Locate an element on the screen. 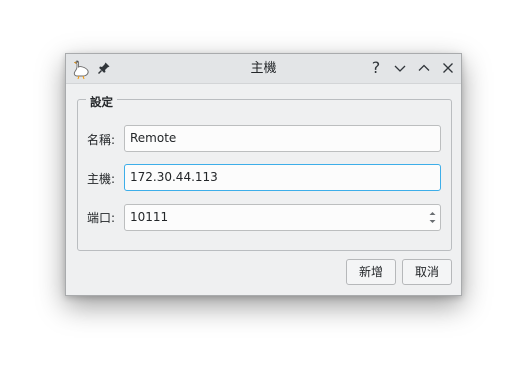 The image size is (527, 374). port-label: 端口: is located at coordinates (101, 218).